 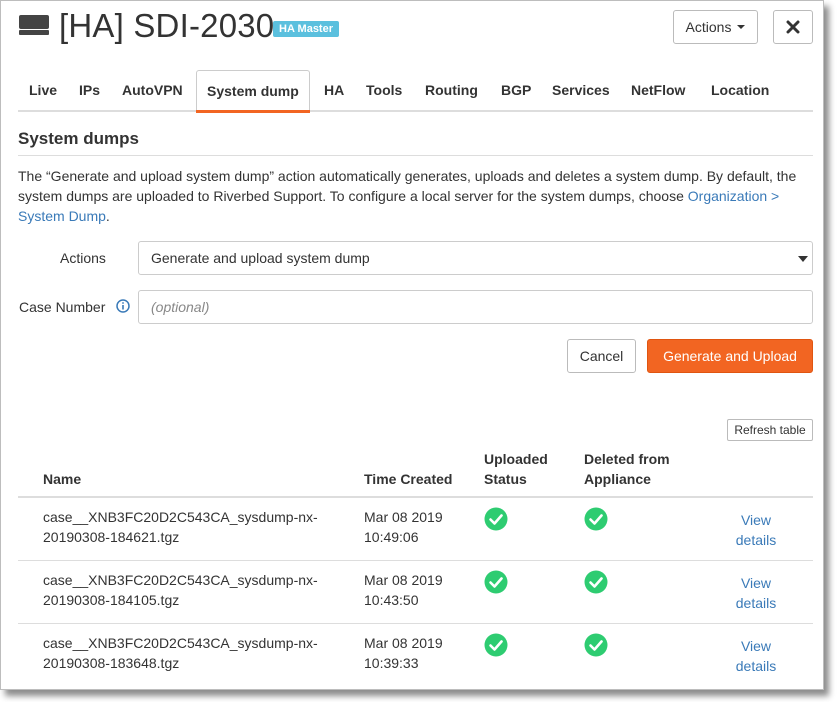 What do you see at coordinates (730, 356) in the screenshot?
I see `generate-and-upload-button: Generate and Upload` at bounding box center [730, 356].